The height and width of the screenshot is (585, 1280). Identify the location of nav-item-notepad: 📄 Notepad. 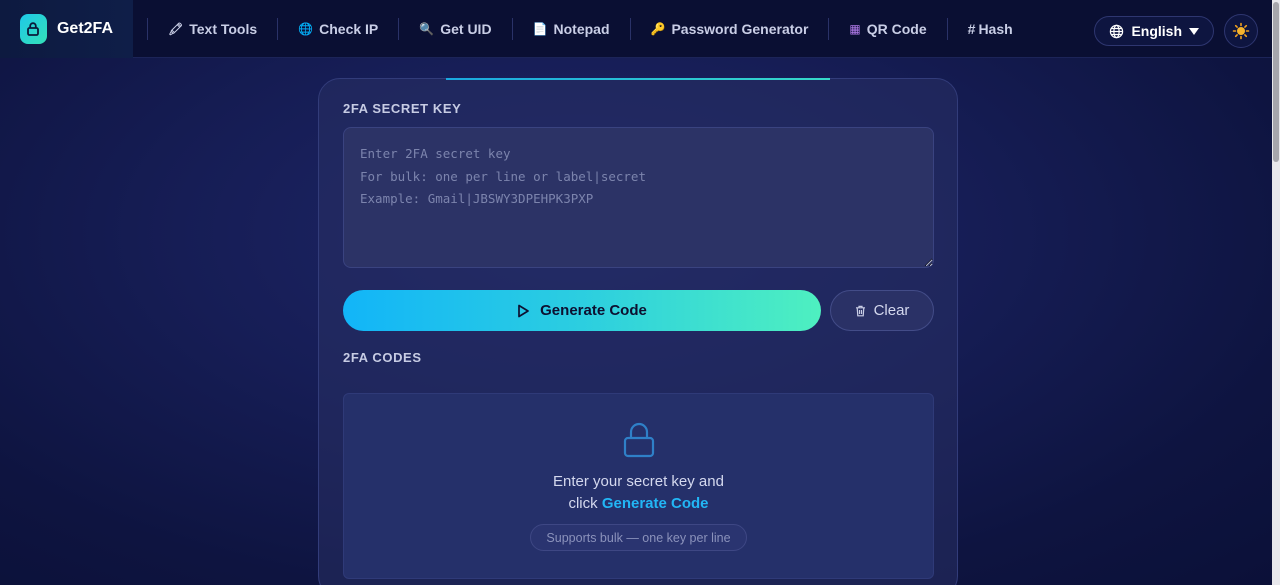
(571, 29).